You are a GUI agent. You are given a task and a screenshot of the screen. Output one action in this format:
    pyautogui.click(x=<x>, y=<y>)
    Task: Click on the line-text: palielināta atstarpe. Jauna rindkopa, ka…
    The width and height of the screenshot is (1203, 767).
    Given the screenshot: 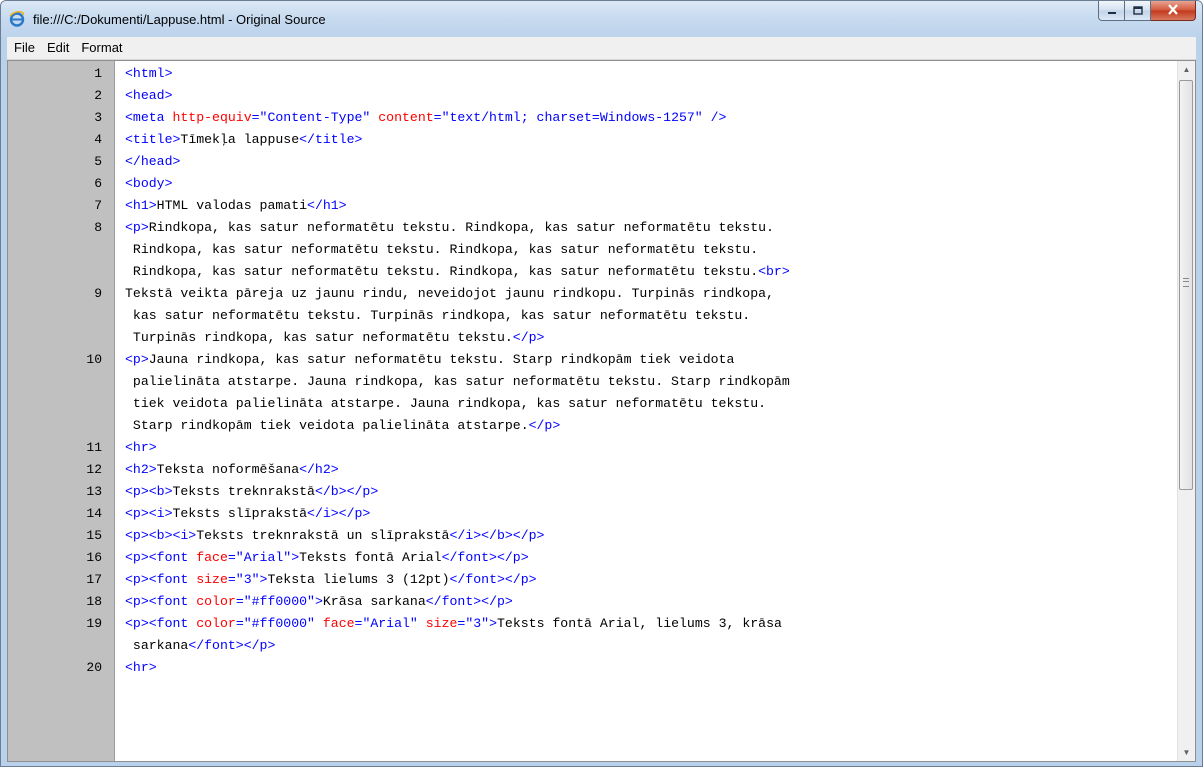 What is the action you would take?
    pyautogui.click(x=452, y=382)
    